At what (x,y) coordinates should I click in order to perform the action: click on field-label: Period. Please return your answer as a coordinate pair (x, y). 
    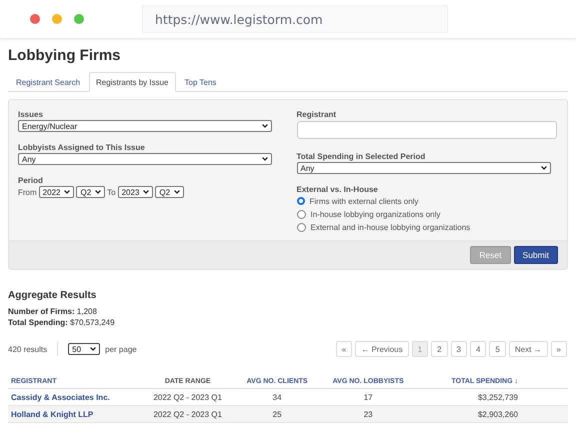
    Looking at the image, I should click on (30, 180).